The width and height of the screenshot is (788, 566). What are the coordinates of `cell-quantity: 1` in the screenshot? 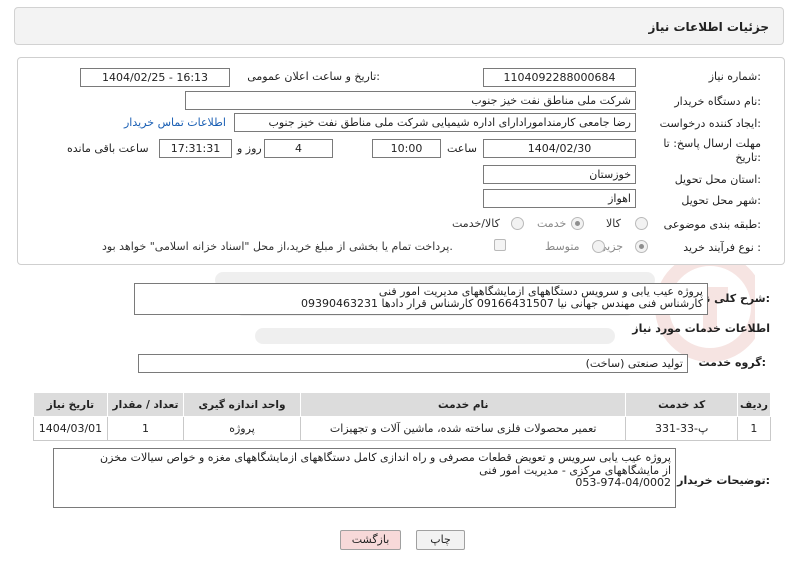 It's located at (145, 428).